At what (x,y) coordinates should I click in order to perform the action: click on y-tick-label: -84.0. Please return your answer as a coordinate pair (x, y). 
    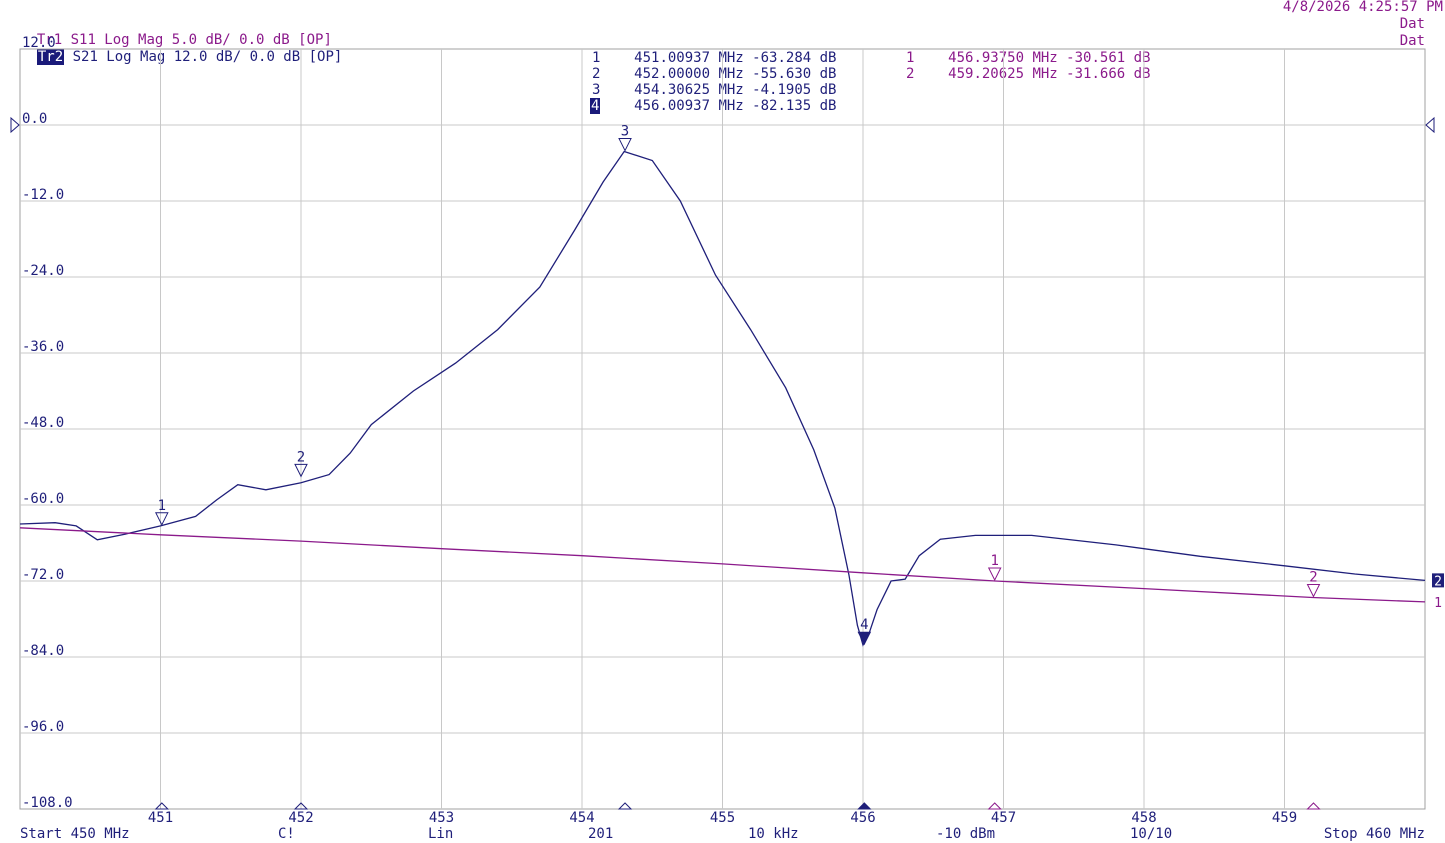
    Looking at the image, I should click on (43, 651).